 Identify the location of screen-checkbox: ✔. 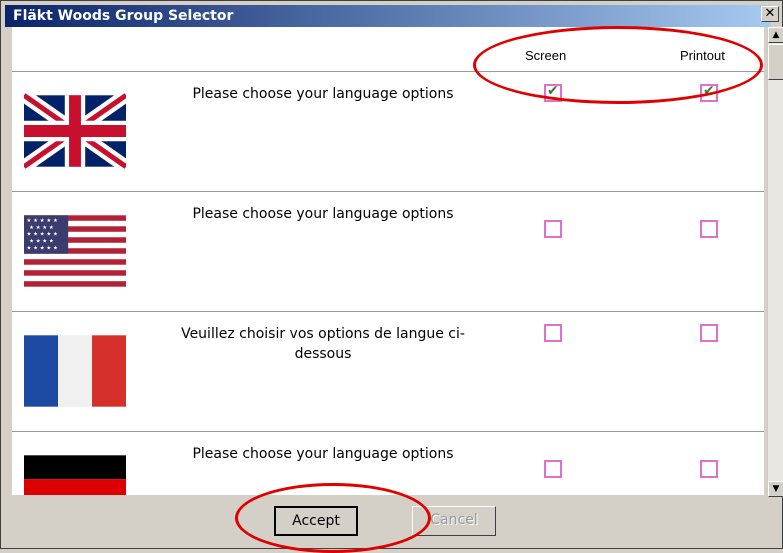
(553, 92).